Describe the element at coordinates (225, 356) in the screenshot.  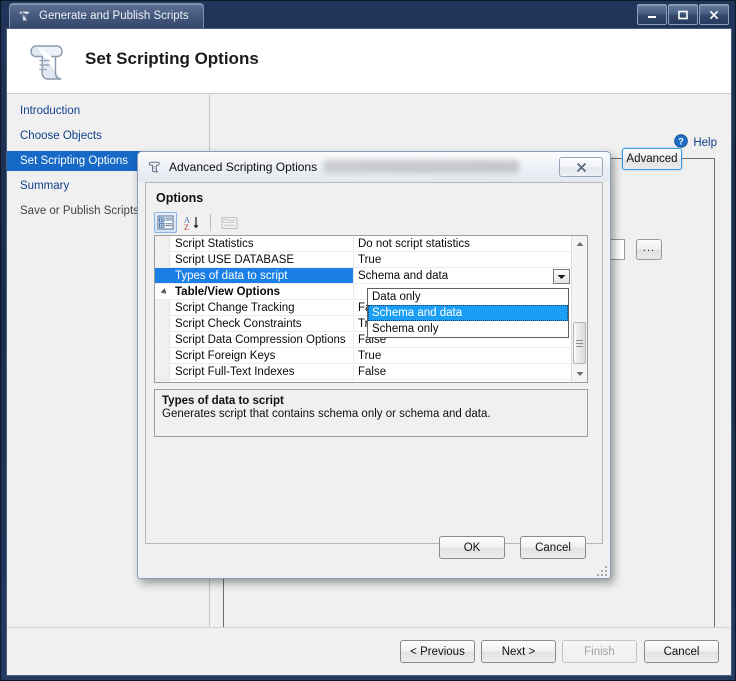
I see `property-name: Script Foreign Keys` at that location.